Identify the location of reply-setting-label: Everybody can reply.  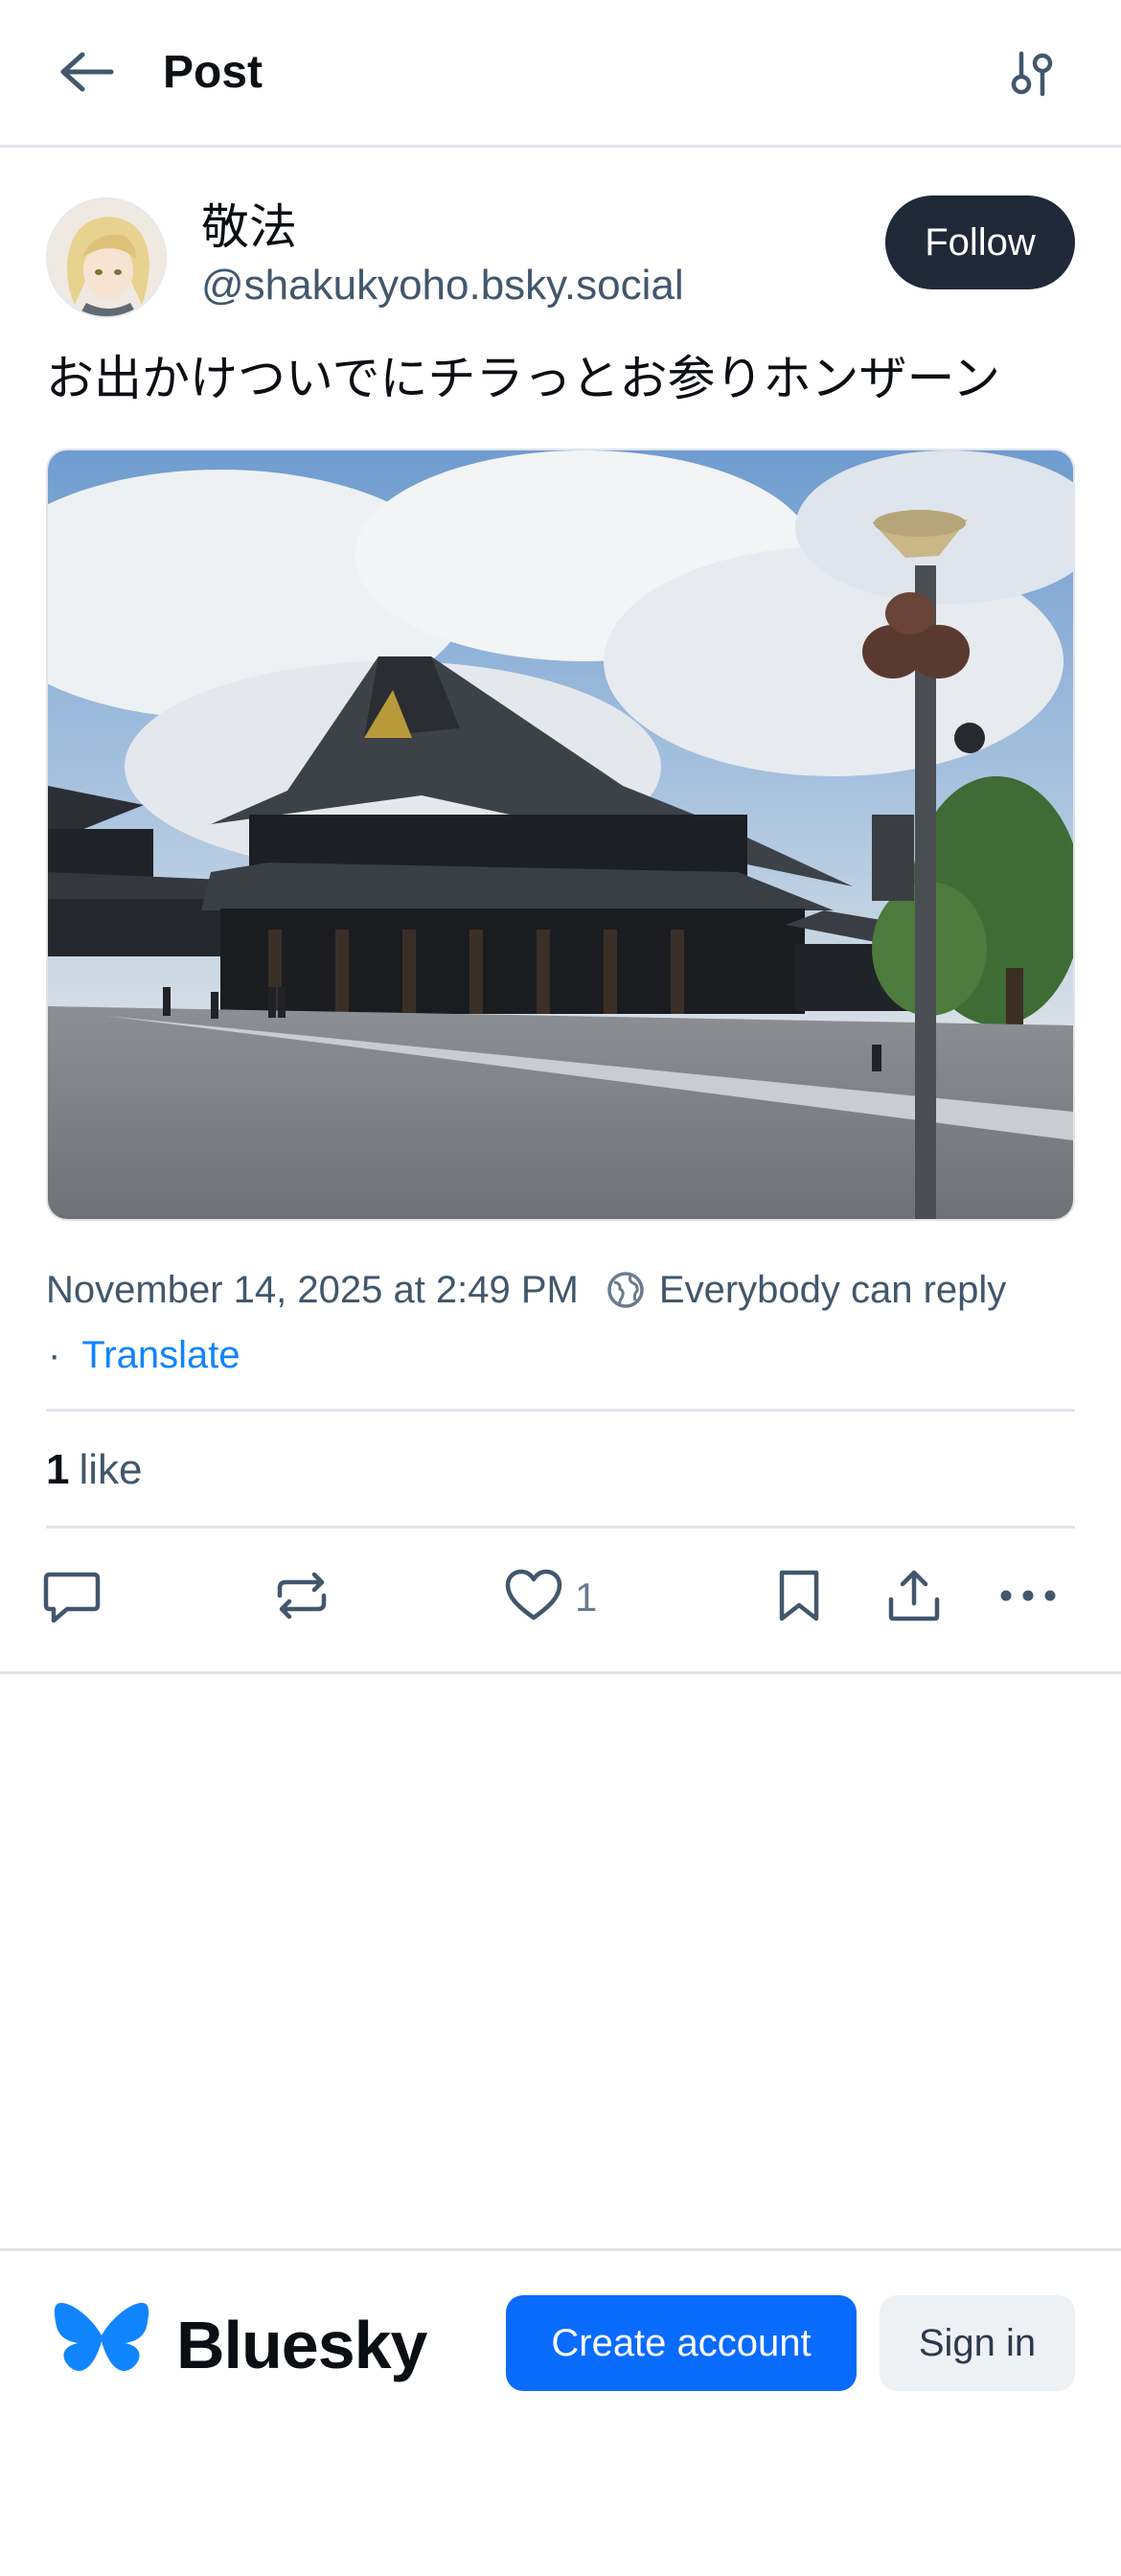
(832, 1290).